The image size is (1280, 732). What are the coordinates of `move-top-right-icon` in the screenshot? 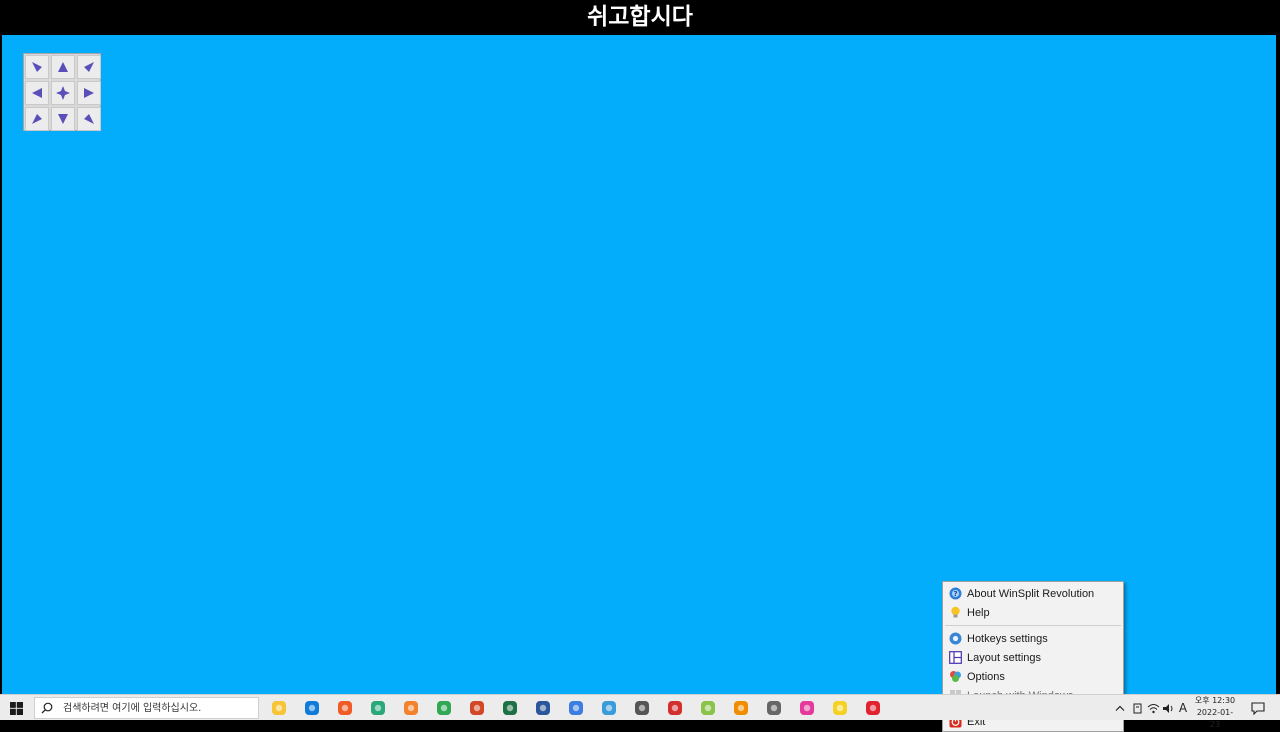 It's located at (89, 67).